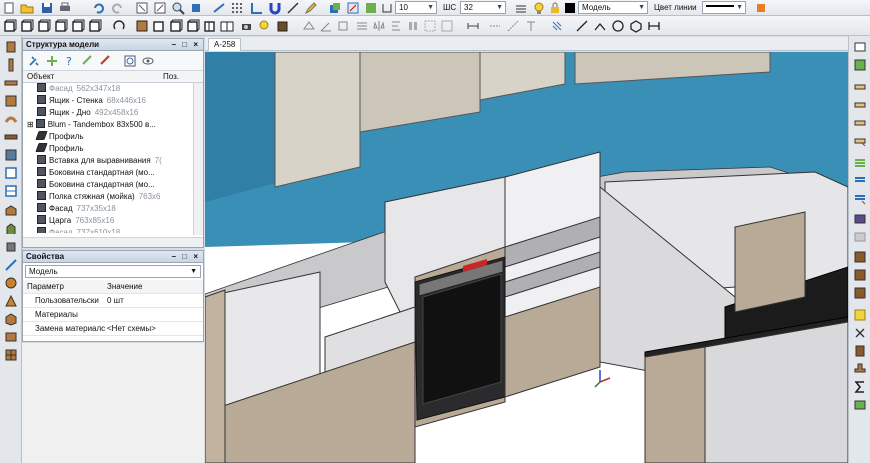  Describe the element at coordinates (326, 26) in the screenshot. I see `measure-angle-icon` at that location.